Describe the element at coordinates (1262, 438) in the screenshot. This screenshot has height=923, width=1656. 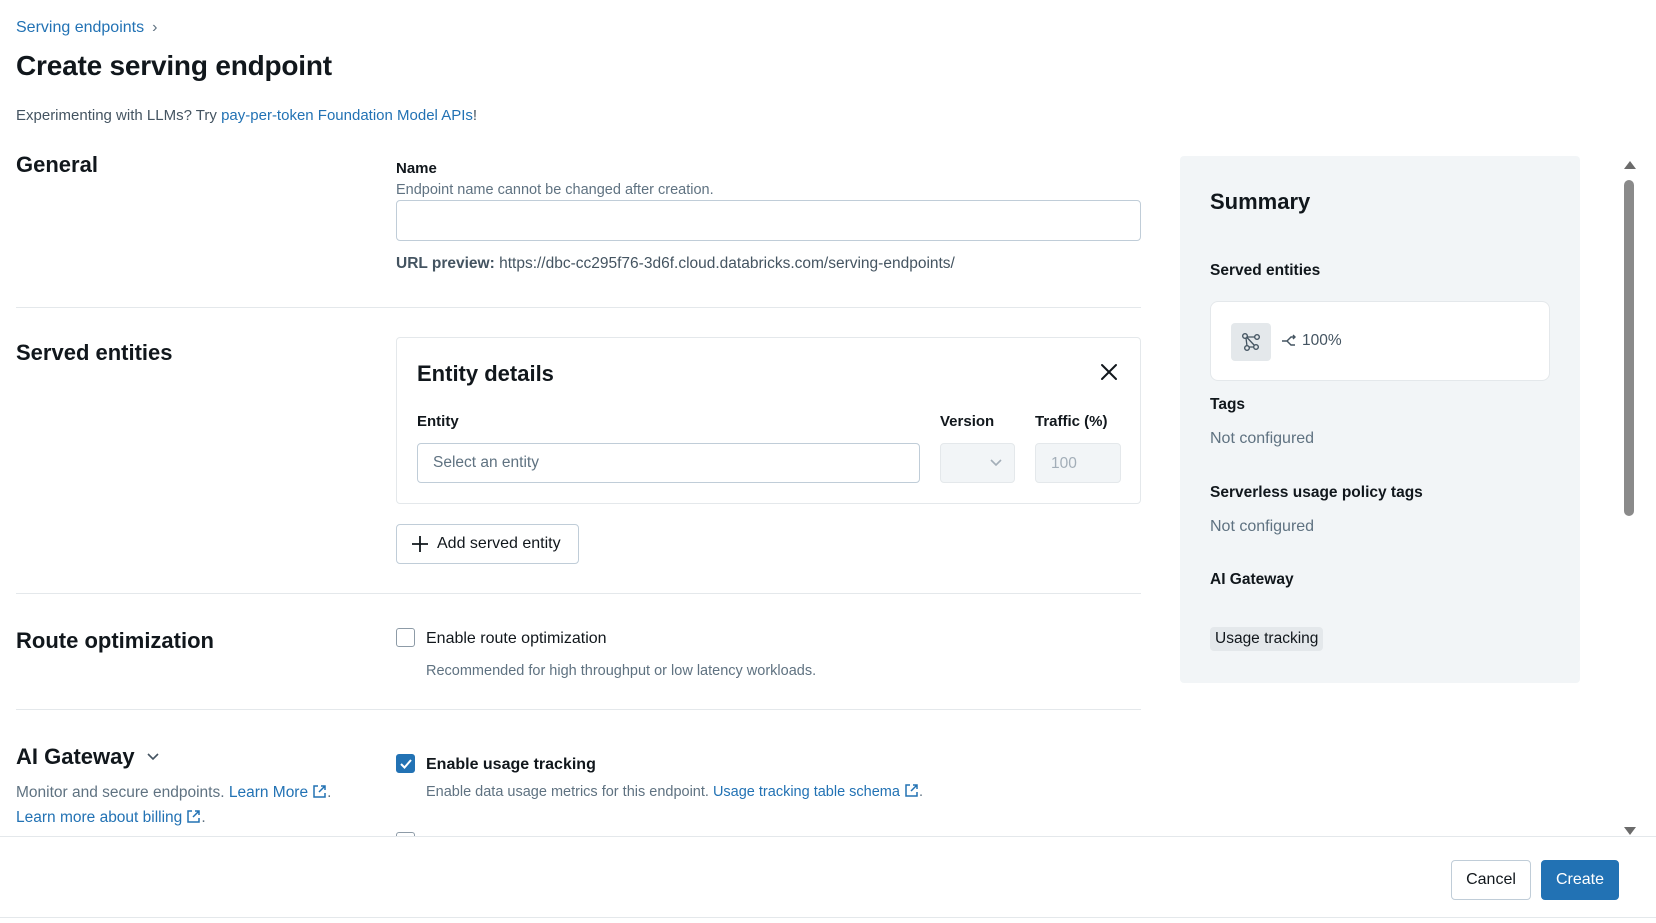
I see `summary-tags-value: Not configured` at that location.